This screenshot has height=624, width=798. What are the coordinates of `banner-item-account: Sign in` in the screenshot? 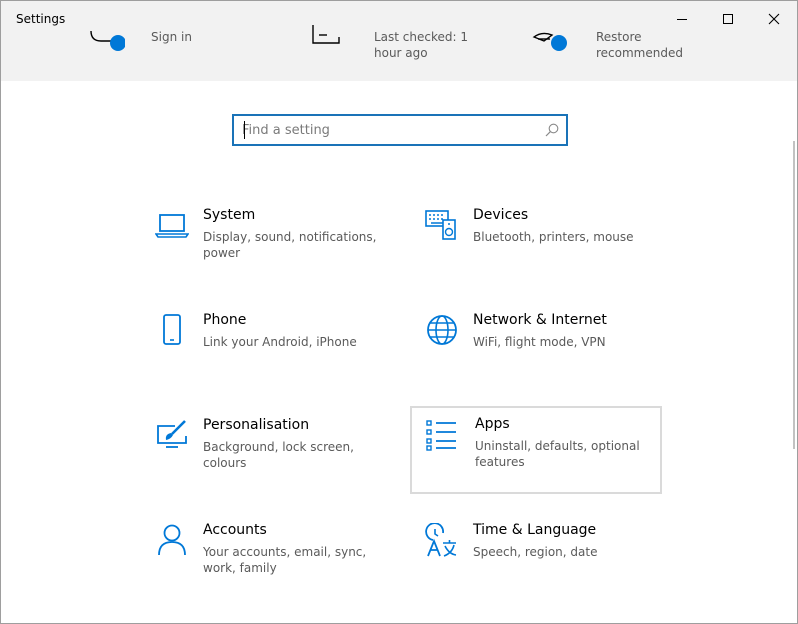 It's located at (156, 41).